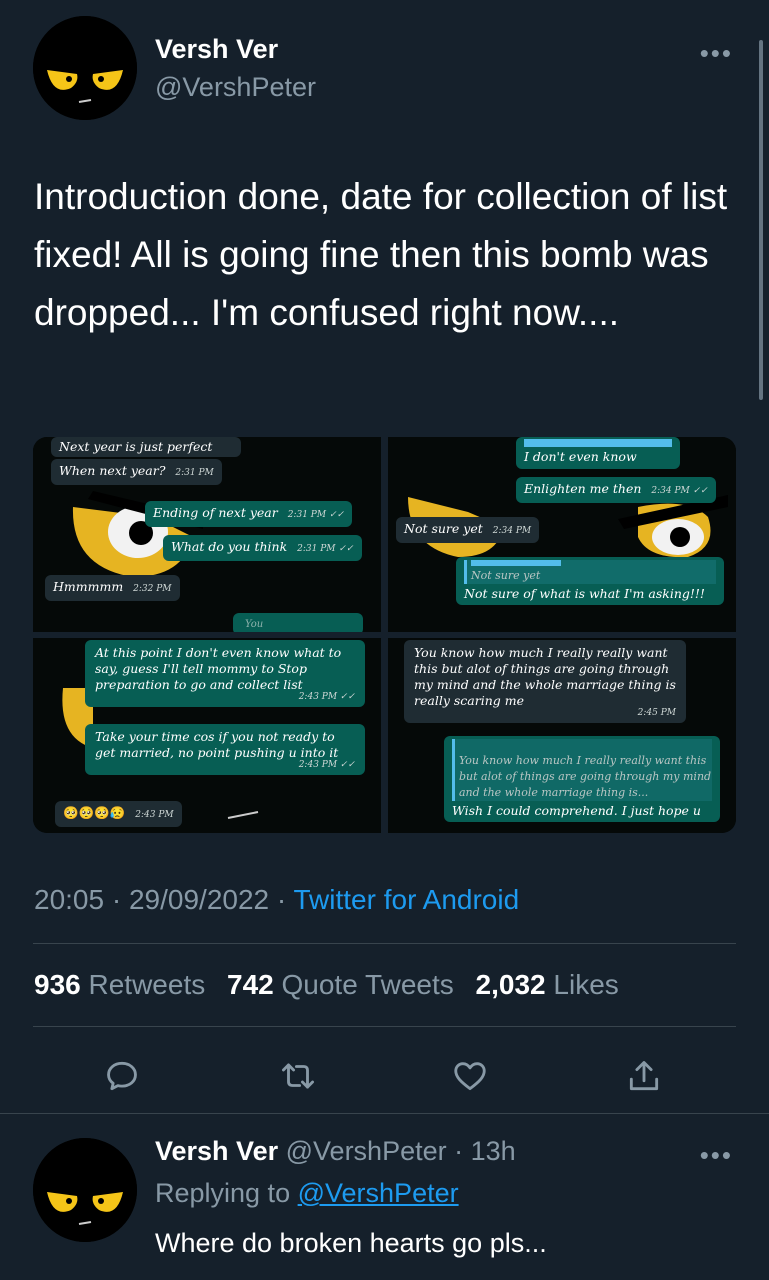 This screenshot has width=769, height=1280. I want to click on reply-author-name: Versh Ver, so click(216, 1151).